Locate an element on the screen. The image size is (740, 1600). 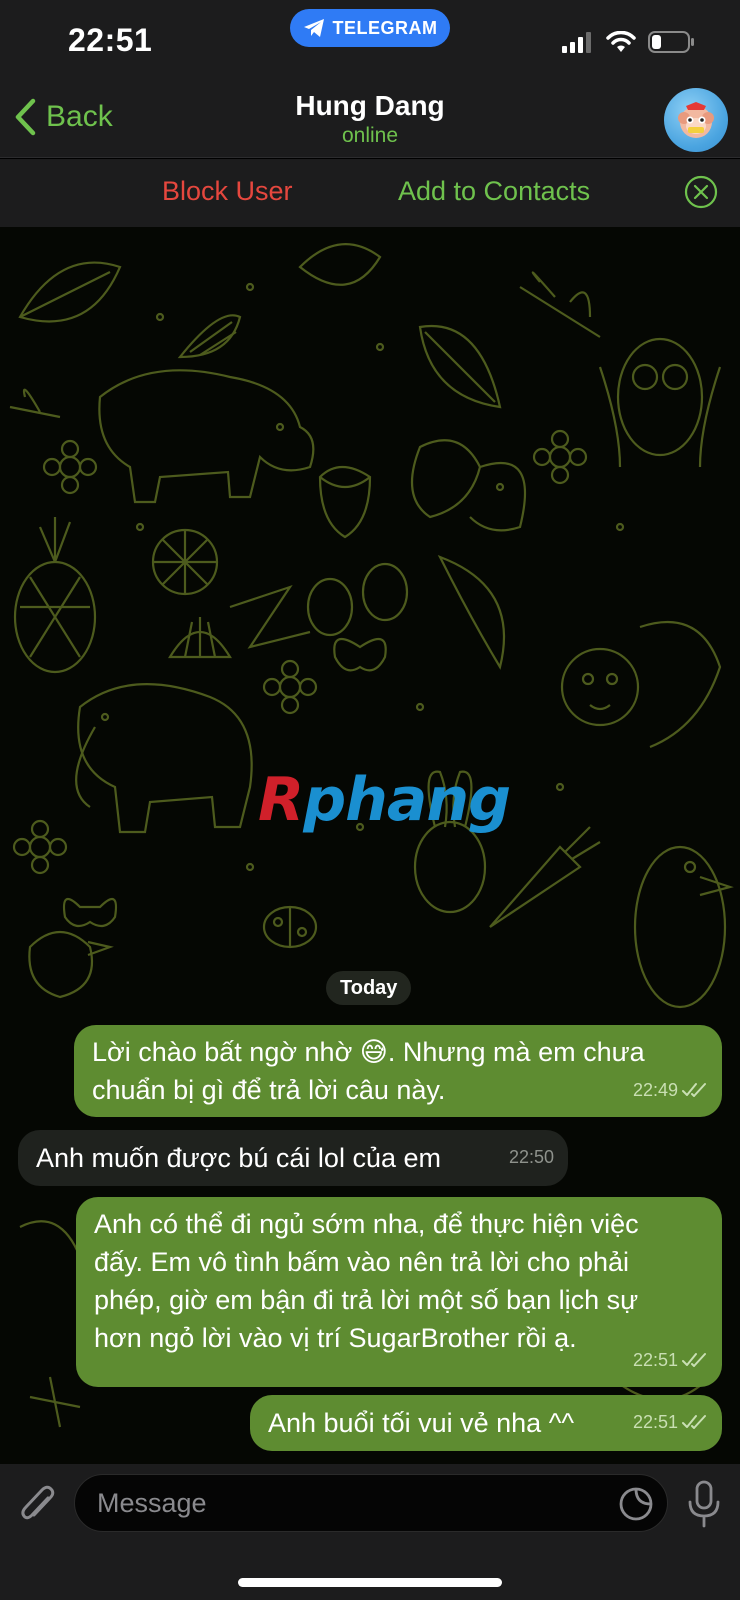
message-bubble-incoming: Anh muốn được bú cái lol của em 22:50 is located at coordinates (293, 1158).